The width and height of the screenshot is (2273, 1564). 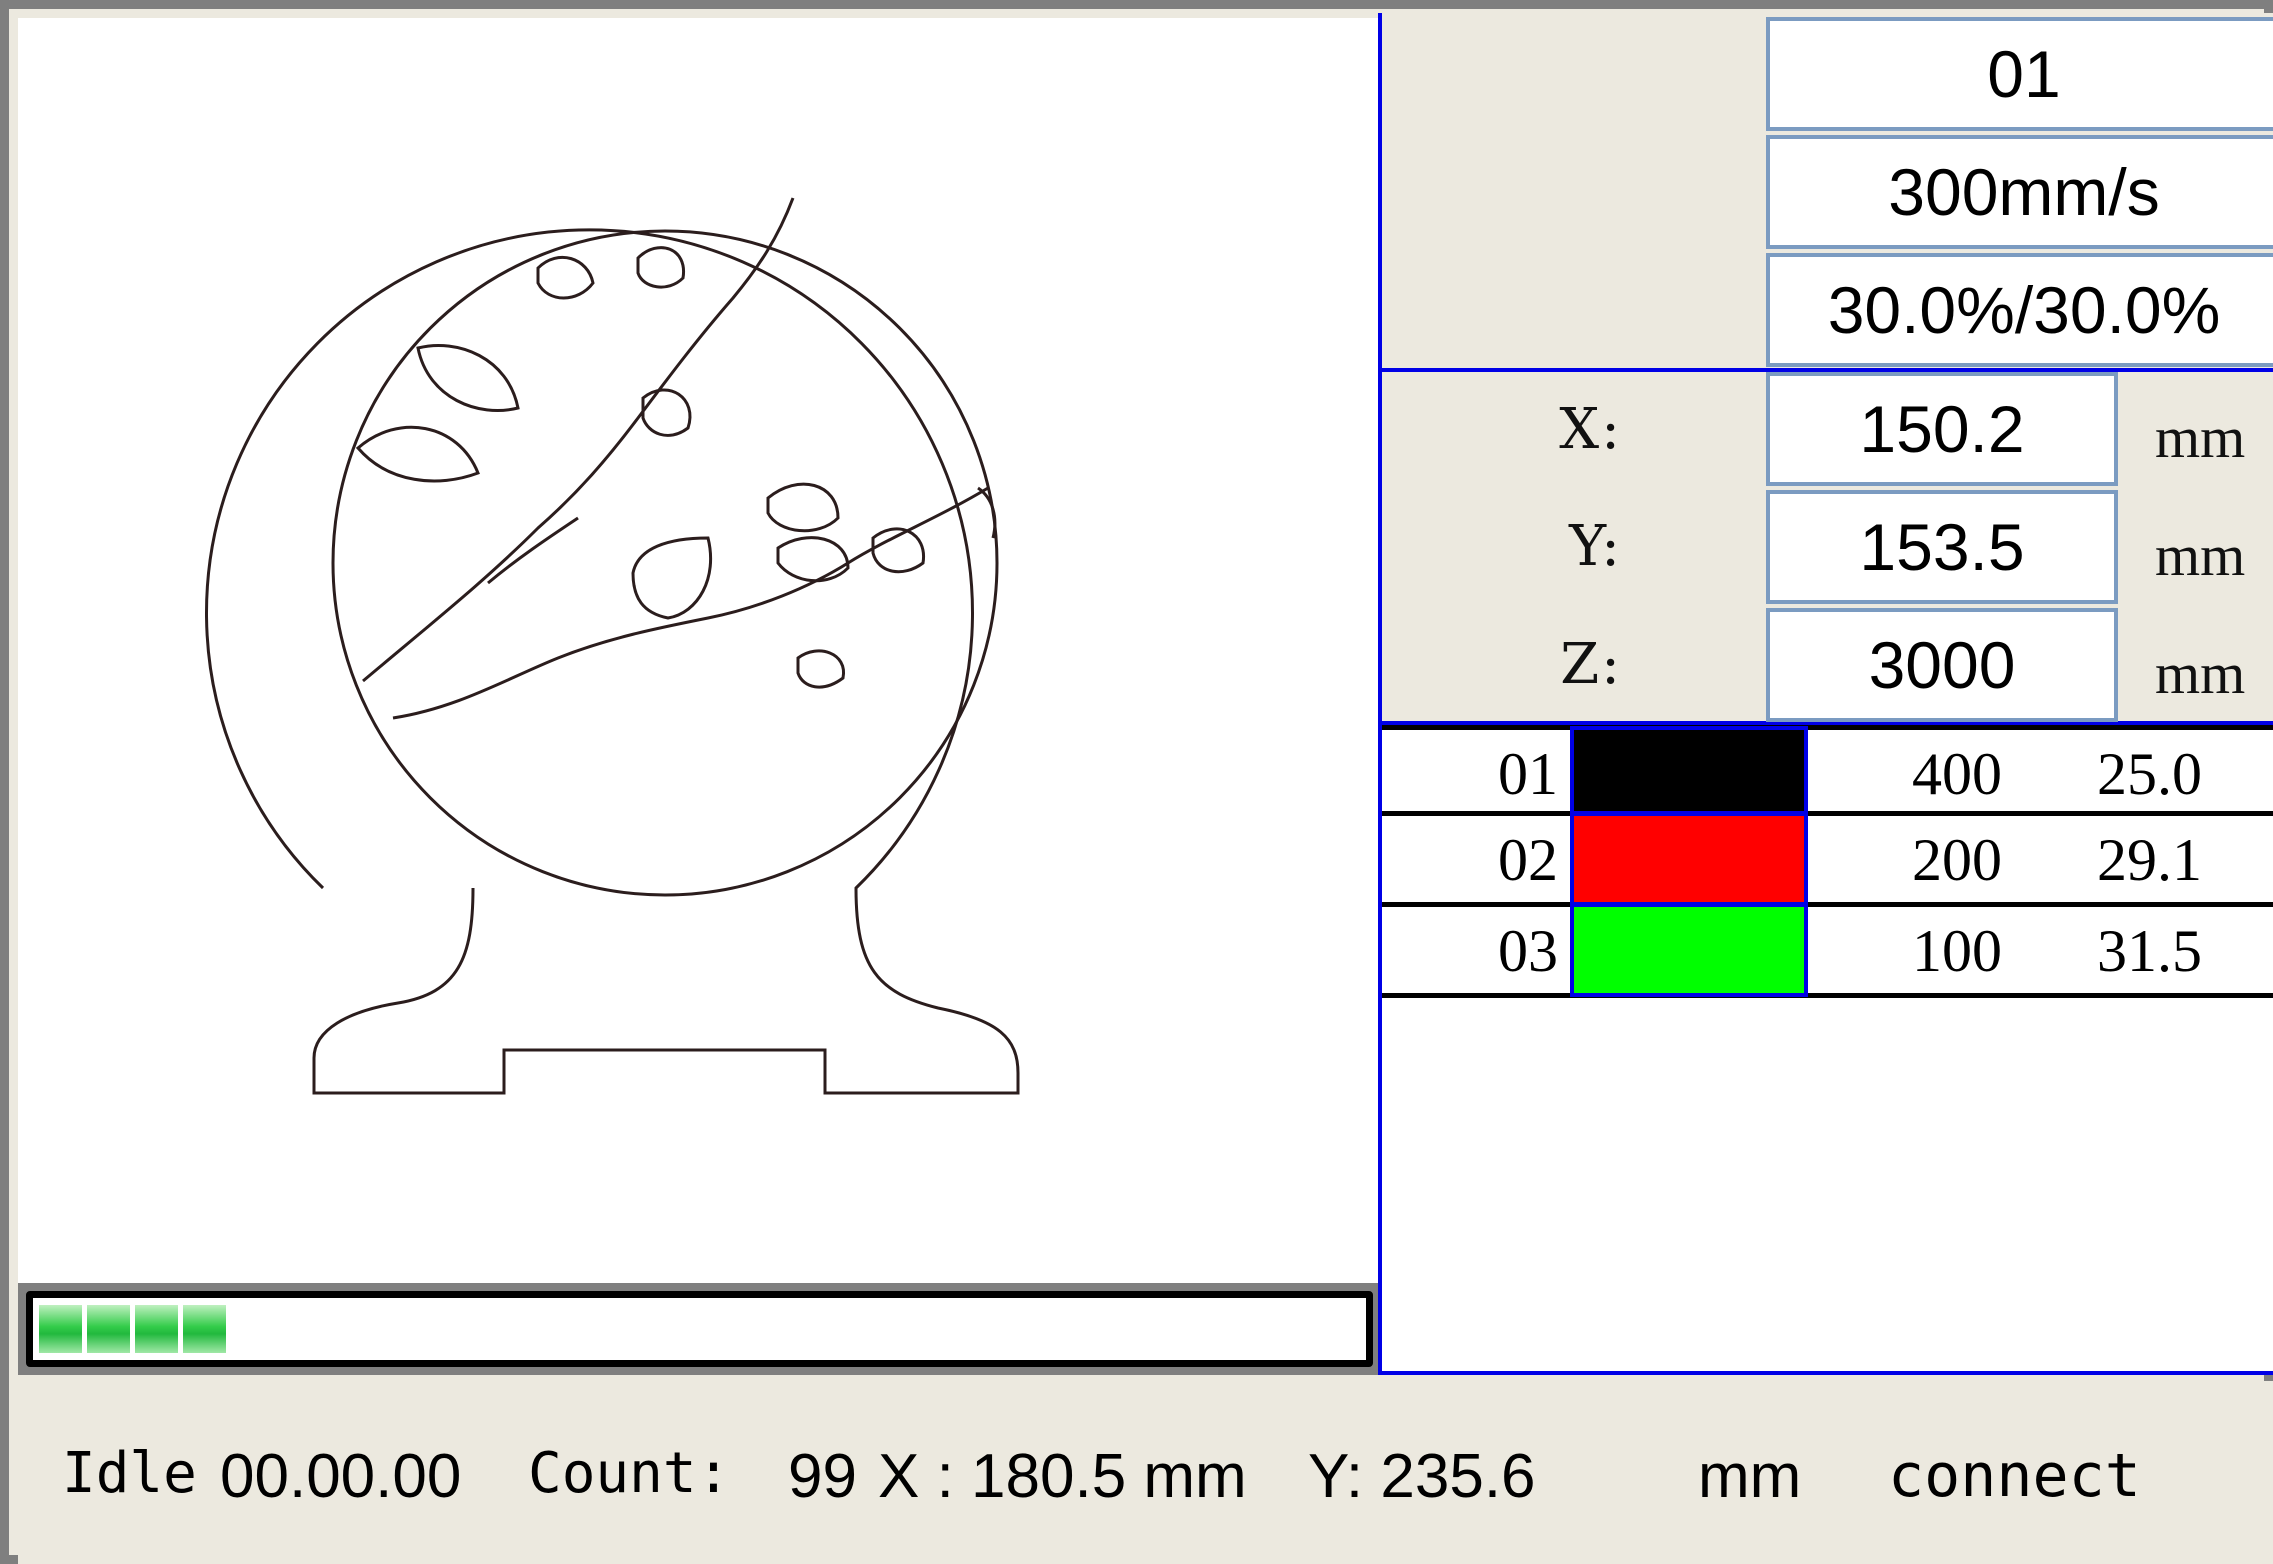 I want to click on layer-row: 01 400 25.0, so click(x=1827, y=770).